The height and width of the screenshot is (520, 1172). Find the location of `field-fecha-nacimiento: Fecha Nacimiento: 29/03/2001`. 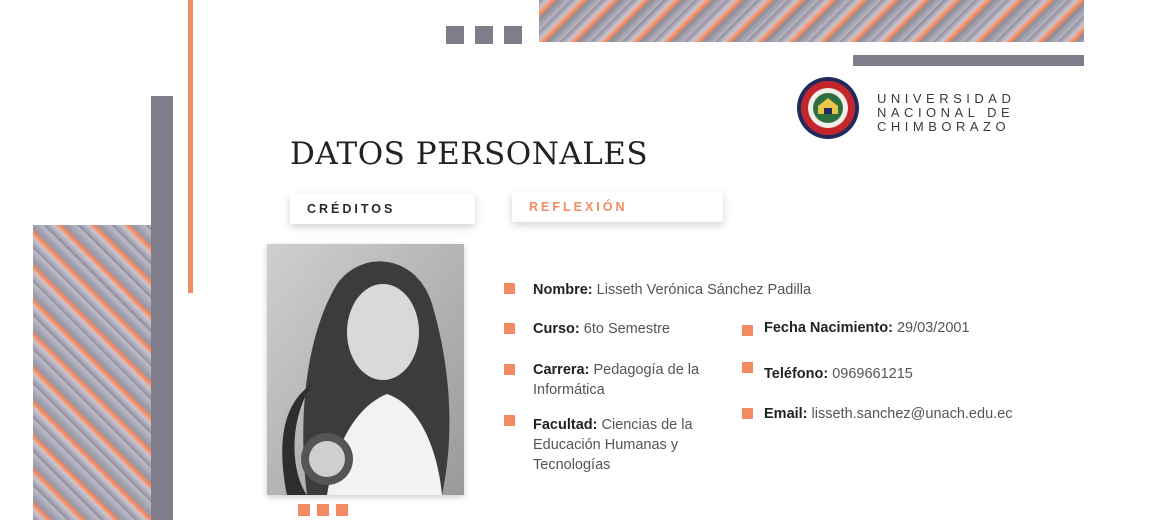

field-fecha-nacimiento: Fecha Nacimiento: 29/03/2001 is located at coordinates (914, 328).